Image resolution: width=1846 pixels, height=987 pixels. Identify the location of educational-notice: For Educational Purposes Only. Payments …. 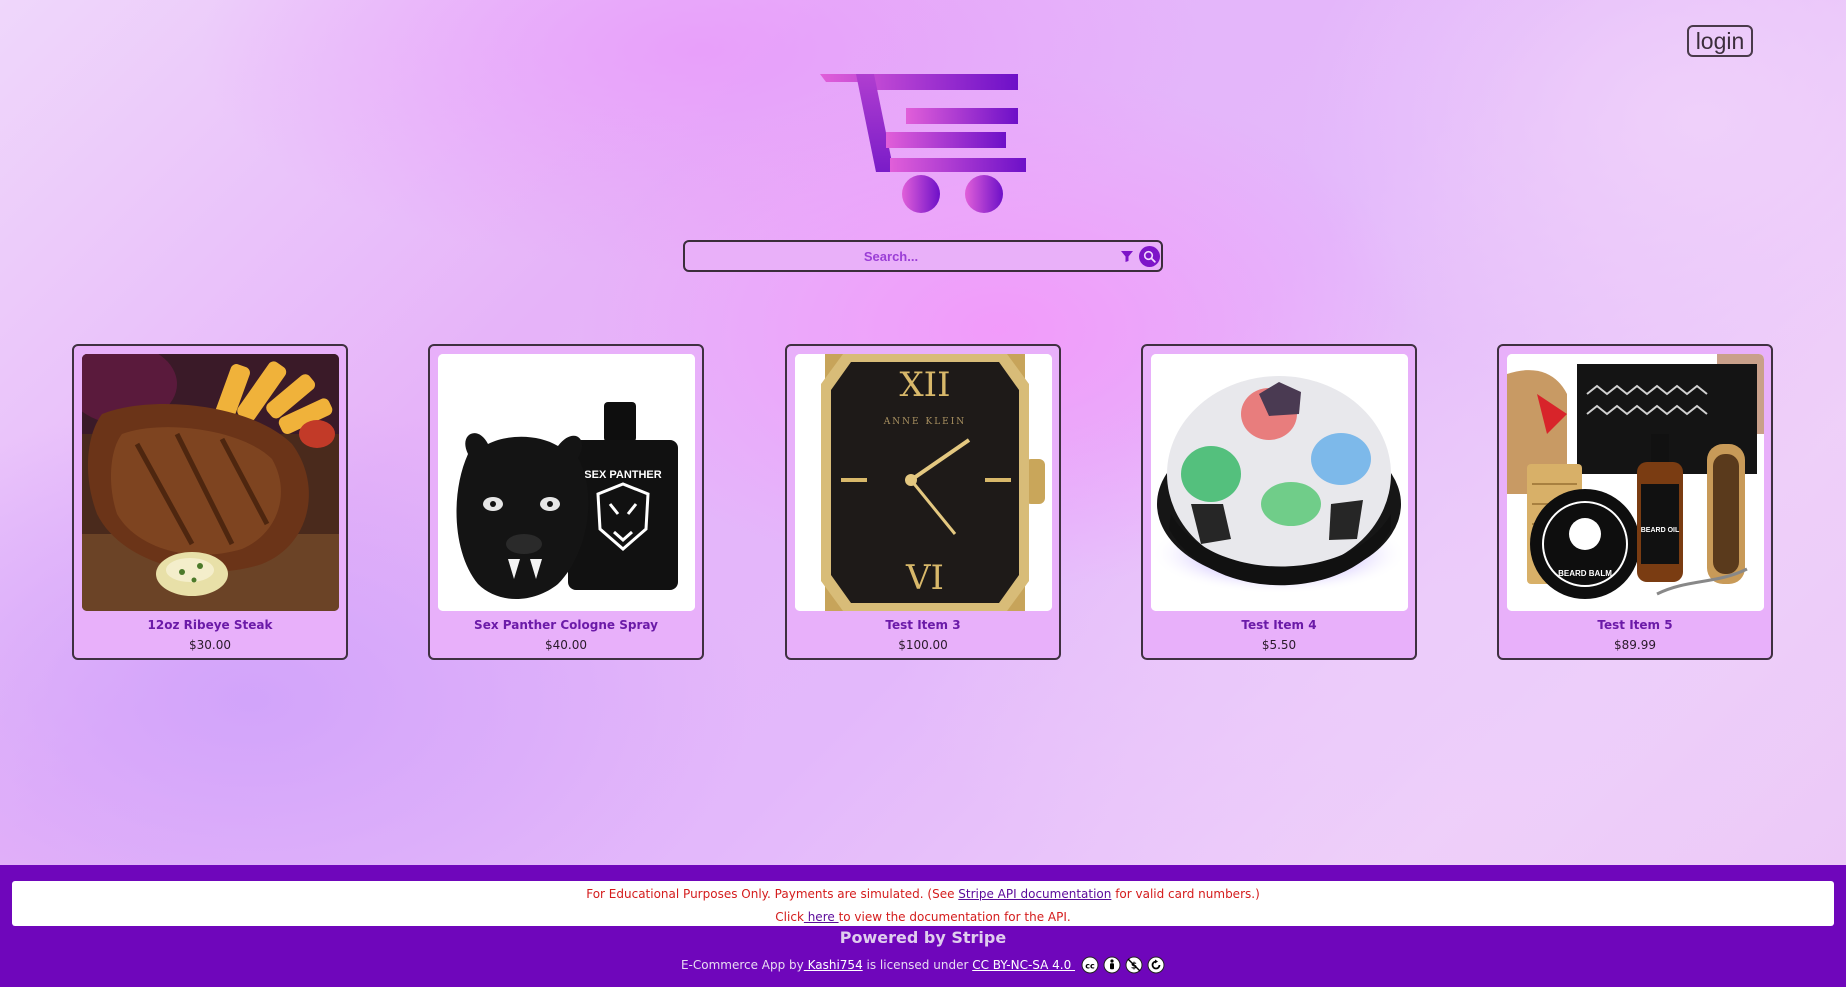
(923, 903).